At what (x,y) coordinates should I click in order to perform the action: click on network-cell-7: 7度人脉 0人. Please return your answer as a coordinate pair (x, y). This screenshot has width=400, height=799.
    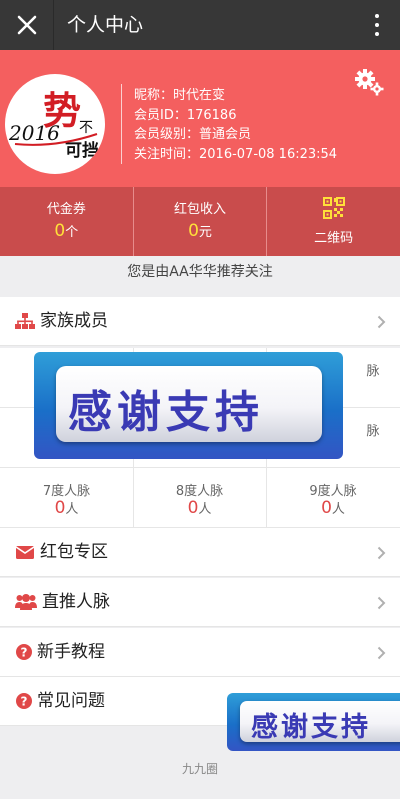
    Looking at the image, I should click on (67, 498).